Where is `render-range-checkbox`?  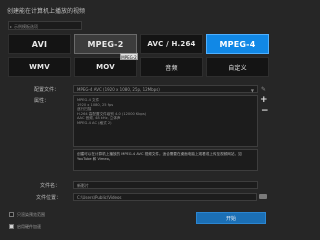 render-range-checkbox is located at coordinates (11, 214).